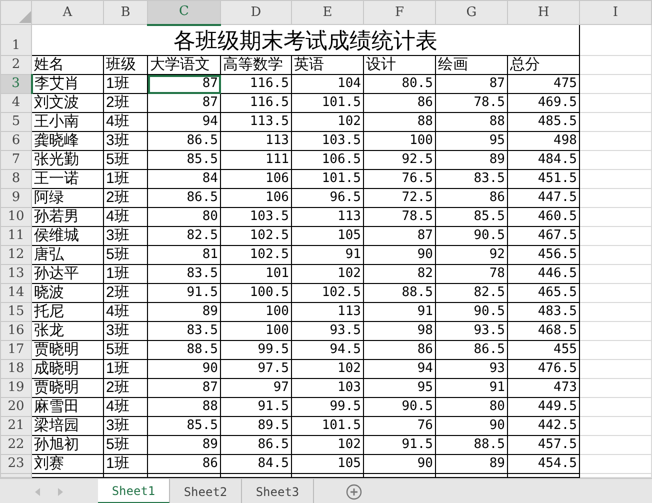  I want to click on table-cell: 刘文波, so click(68, 103).